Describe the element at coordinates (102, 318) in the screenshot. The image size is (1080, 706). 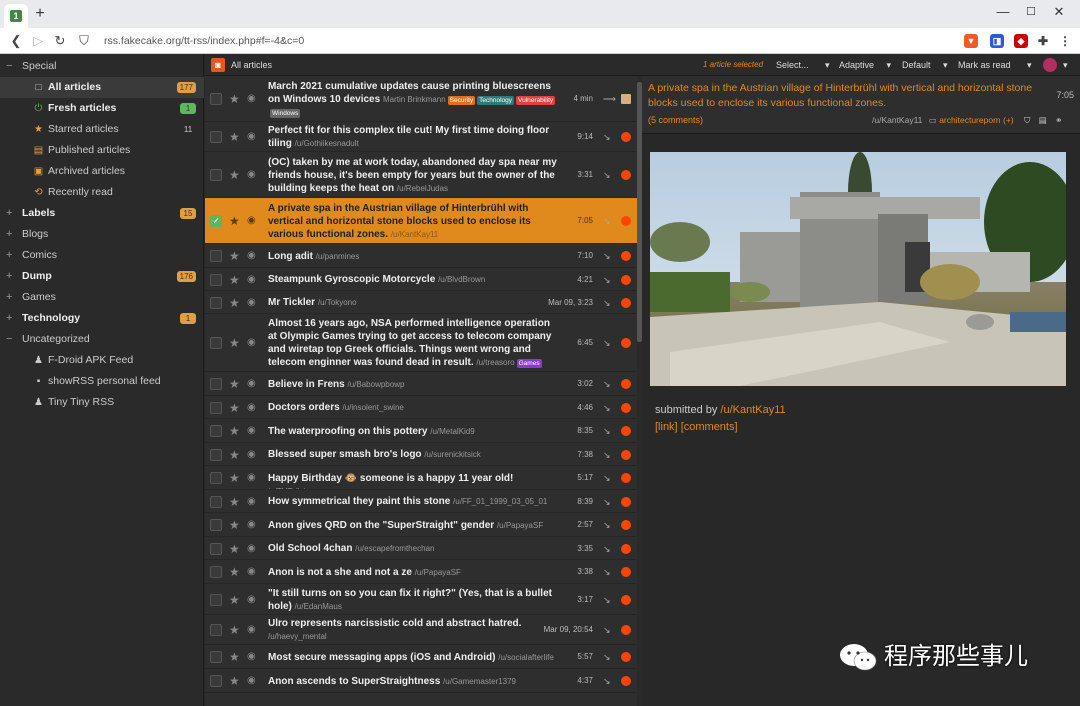
I see `sidebar-item-technology: + Technology 1` at that location.